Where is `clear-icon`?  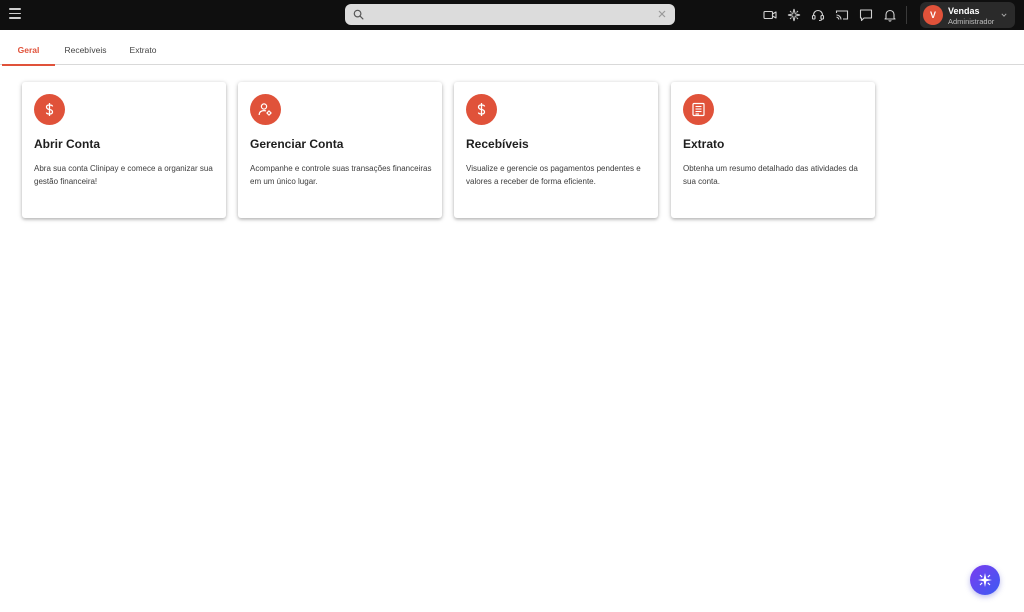
clear-icon is located at coordinates (662, 14).